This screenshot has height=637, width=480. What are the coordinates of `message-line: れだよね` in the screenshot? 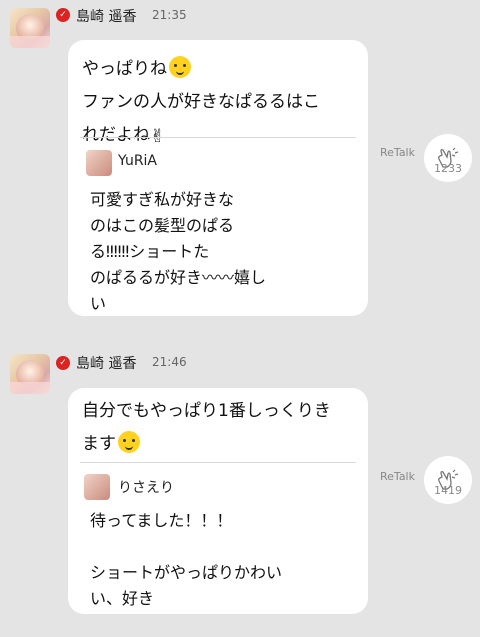 It's located at (116, 135).